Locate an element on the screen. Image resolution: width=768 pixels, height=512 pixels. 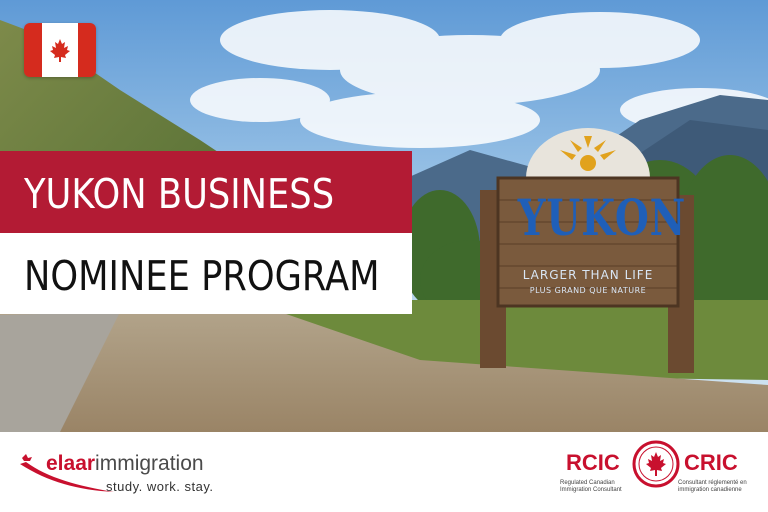
elaar-immigration-logo: elaarimmigration study. work. stay. is located at coordinates (128, 474).